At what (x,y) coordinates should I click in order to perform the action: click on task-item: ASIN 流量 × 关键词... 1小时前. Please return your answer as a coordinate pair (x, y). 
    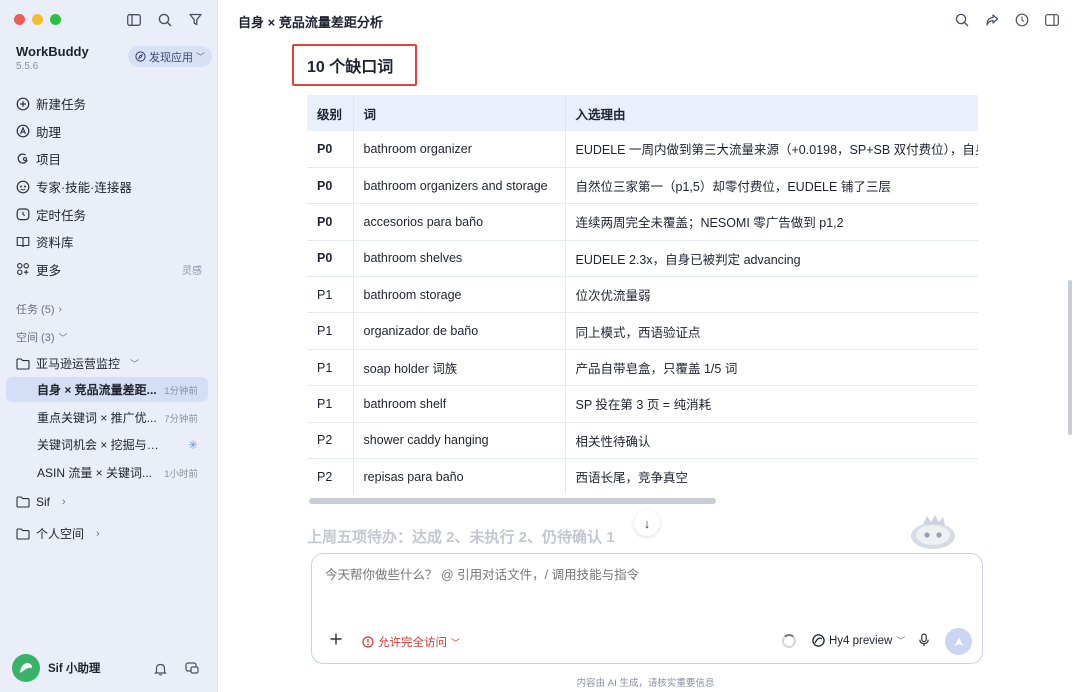
    Looking at the image, I should click on (107, 472).